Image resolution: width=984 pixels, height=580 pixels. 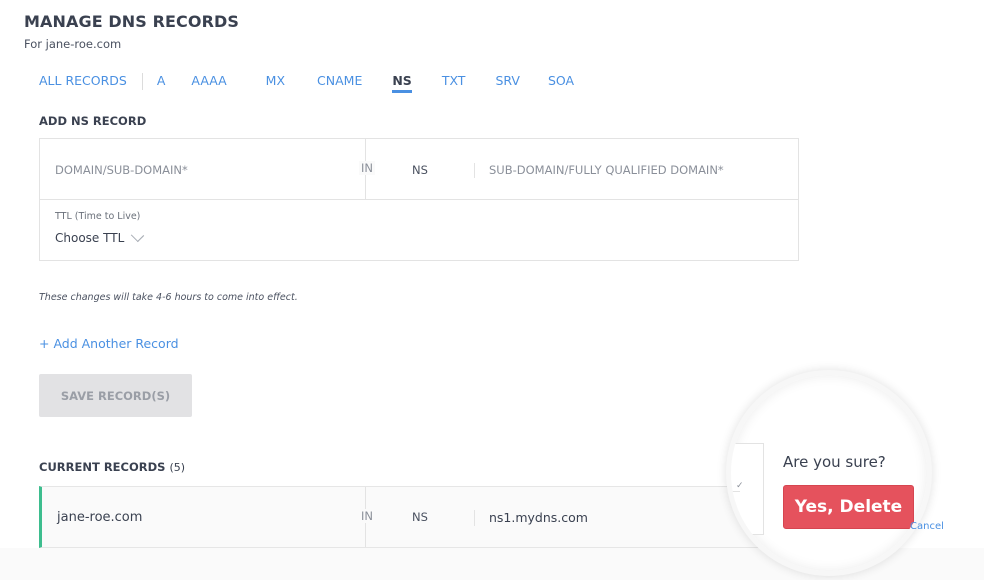 I want to click on record-class: IN, so click(x=367, y=516).